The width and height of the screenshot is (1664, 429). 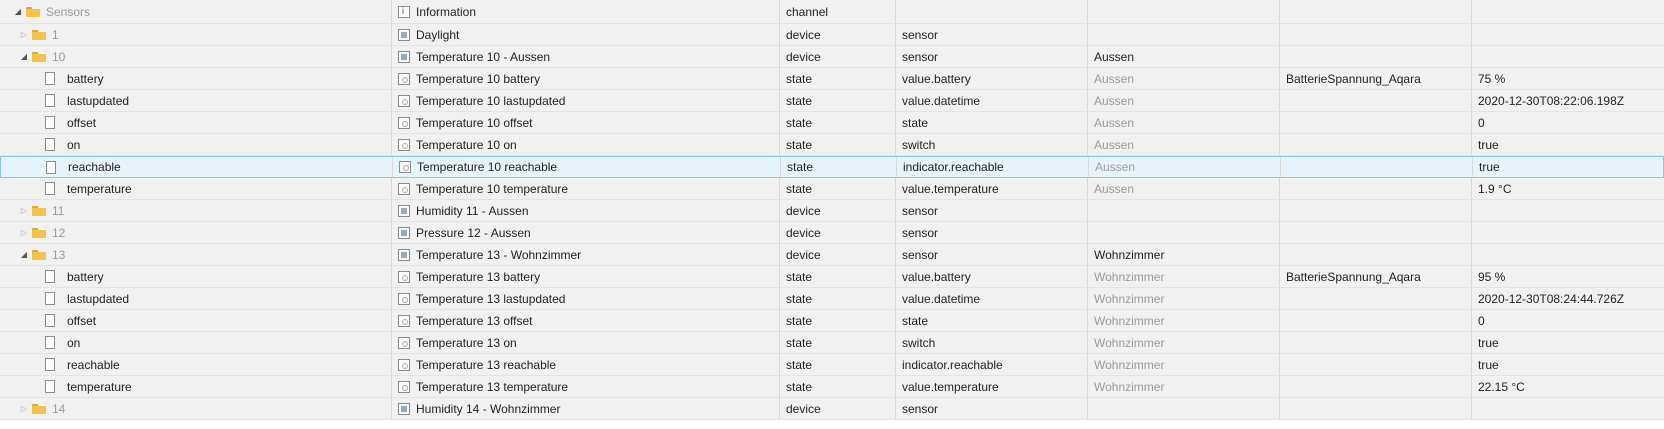 I want to click on value-cell: 2020-12-30T08:24:44.726Z, so click(x=1568, y=298).